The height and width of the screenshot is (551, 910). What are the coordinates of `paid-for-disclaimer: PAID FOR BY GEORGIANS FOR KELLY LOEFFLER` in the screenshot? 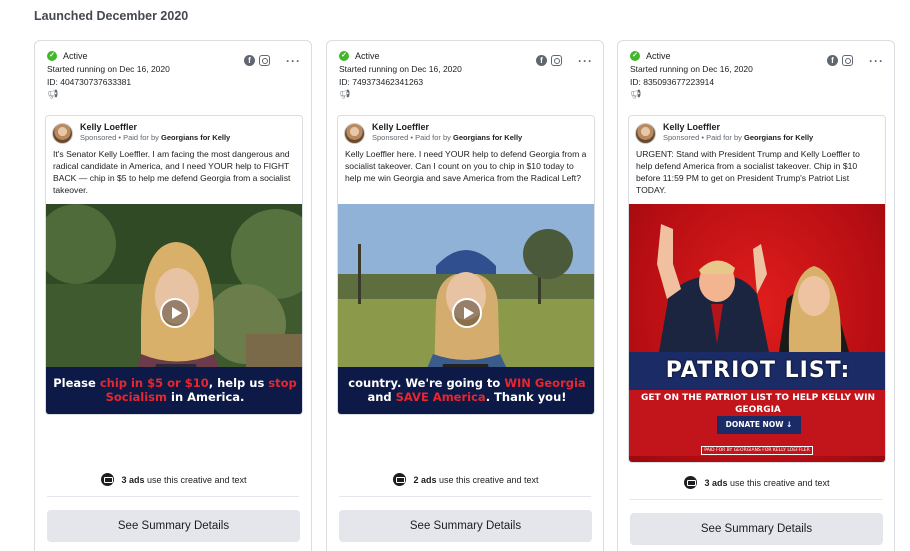 It's located at (757, 450).